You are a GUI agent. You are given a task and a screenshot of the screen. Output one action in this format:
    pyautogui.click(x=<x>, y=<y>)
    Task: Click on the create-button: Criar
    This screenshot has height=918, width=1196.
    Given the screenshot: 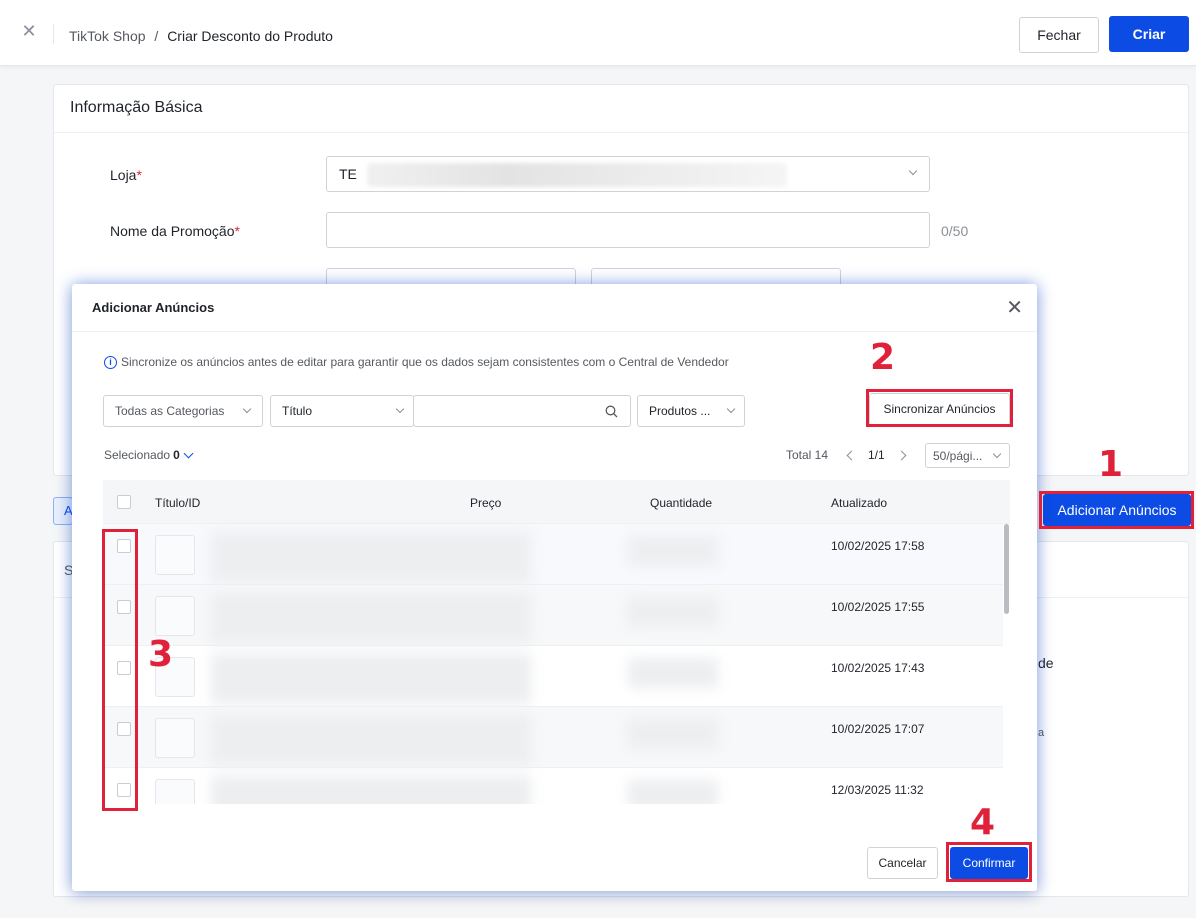 What is the action you would take?
    pyautogui.click(x=1149, y=34)
    